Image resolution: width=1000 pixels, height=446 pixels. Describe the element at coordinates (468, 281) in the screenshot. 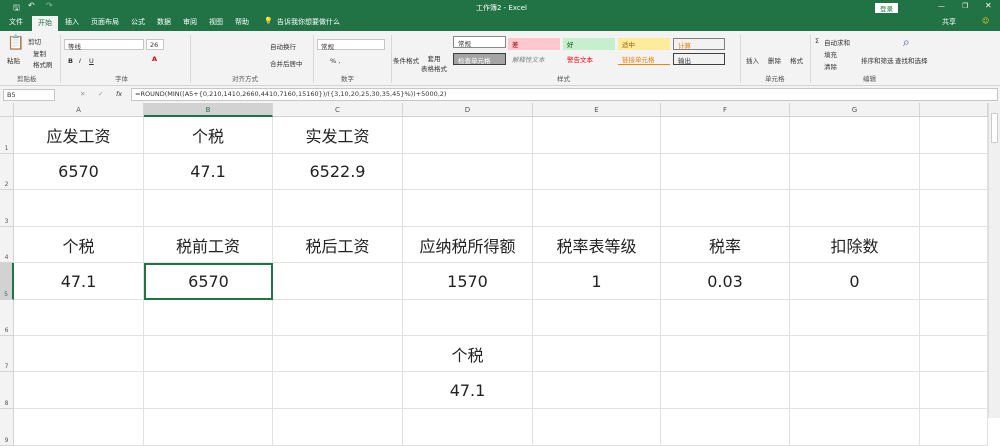

I see `cell: 1570` at that location.